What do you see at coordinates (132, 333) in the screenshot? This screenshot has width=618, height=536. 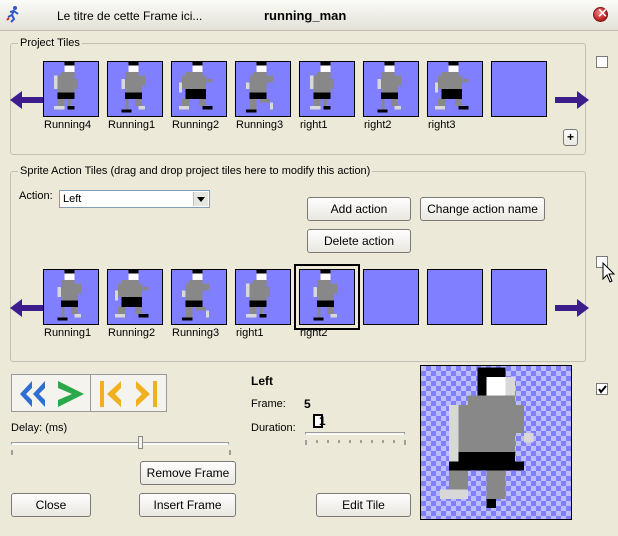 I see `action-tile-label: Running2` at bounding box center [132, 333].